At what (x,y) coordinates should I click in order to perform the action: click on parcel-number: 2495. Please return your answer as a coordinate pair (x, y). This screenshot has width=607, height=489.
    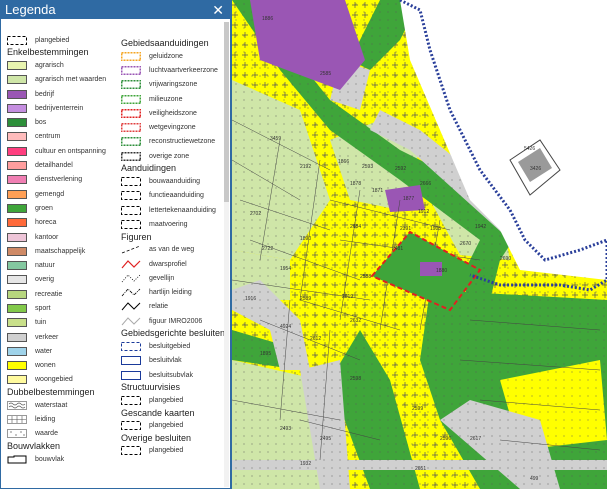
    Looking at the image, I should click on (325, 439).